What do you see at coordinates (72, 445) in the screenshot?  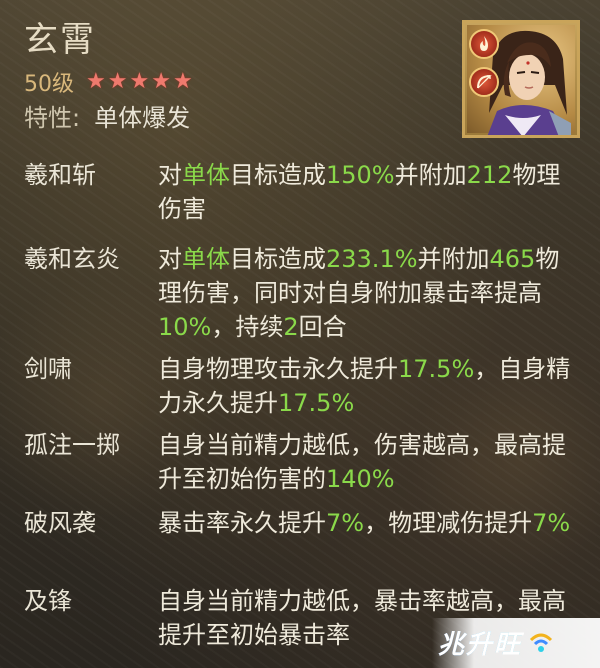 I see `skill-name: 孤注一掷` at bounding box center [72, 445].